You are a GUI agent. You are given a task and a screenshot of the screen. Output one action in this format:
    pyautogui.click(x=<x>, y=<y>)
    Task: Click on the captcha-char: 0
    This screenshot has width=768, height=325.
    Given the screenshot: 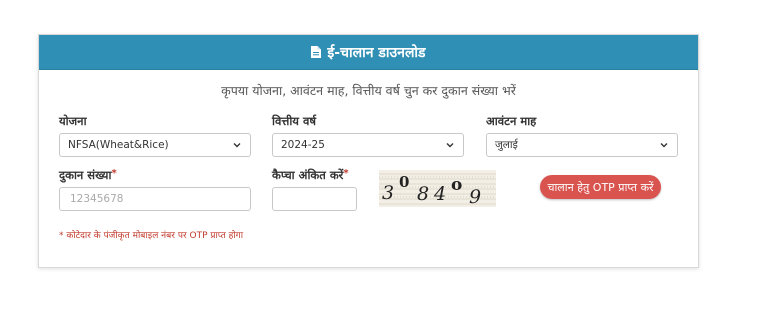 What is the action you would take?
    pyautogui.click(x=404, y=182)
    